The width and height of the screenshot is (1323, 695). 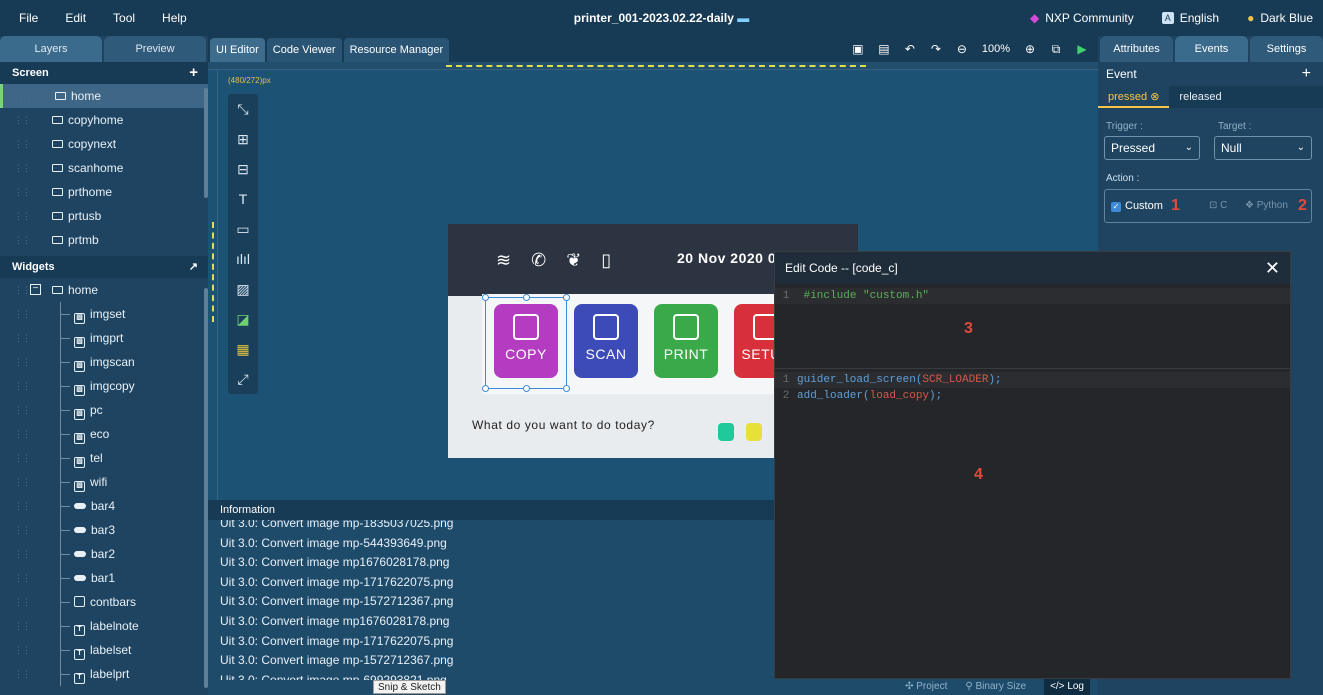 I want to click on generate-code-icon: ⧉, so click(x=1056, y=49).